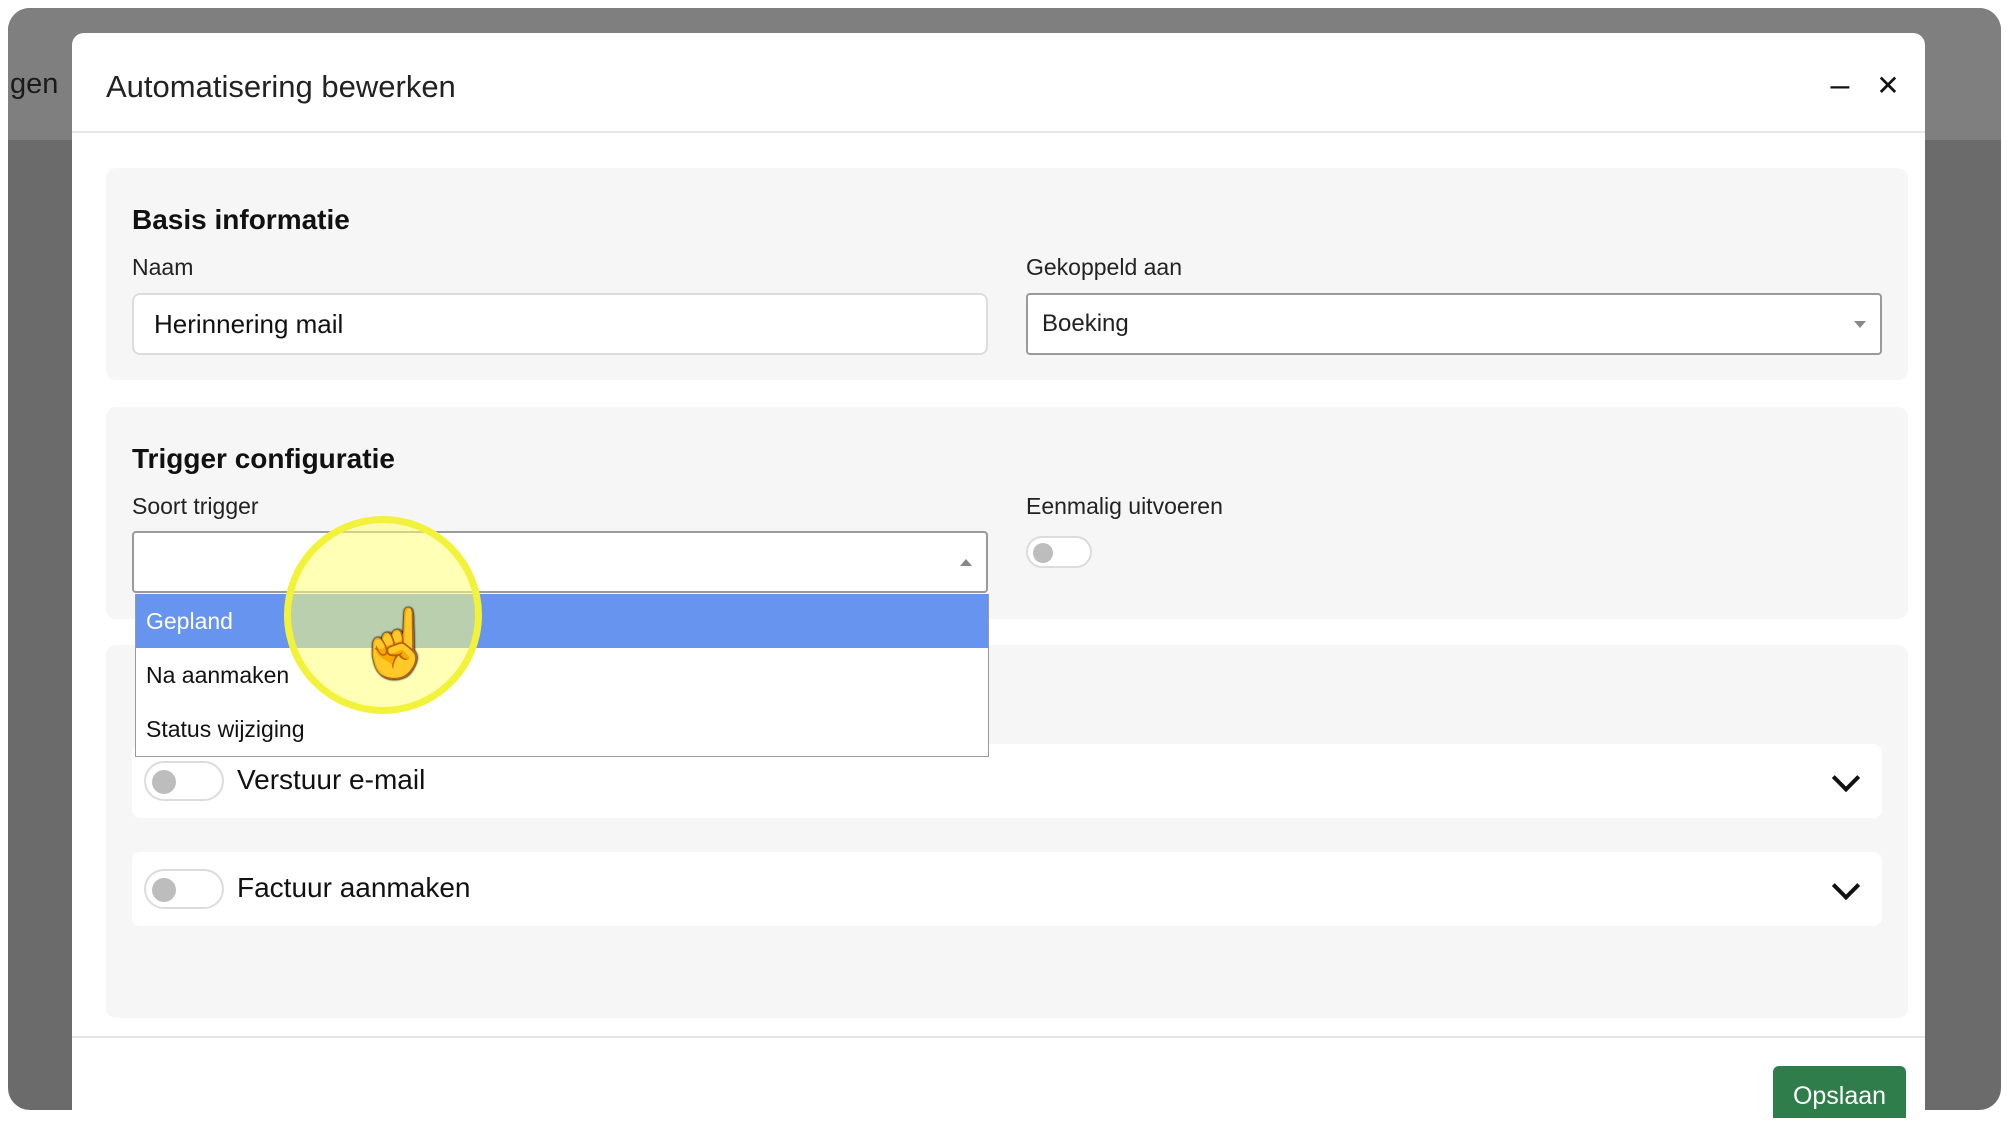 This screenshot has height=1133, width=2009. I want to click on naam-label: Naam, so click(163, 267).